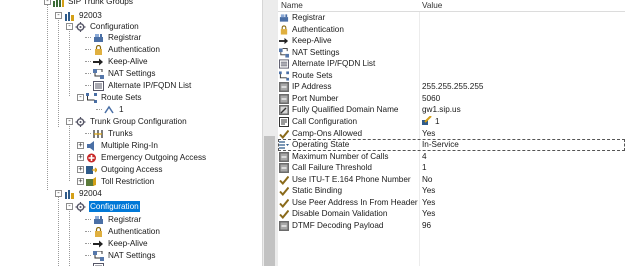 The height and width of the screenshot is (266, 625). What do you see at coordinates (451, 180) in the screenshot?
I see `property-row-use-itu-t-e-164-phone-number: Use ITU-T E.164 Phone Number No` at bounding box center [451, 180].